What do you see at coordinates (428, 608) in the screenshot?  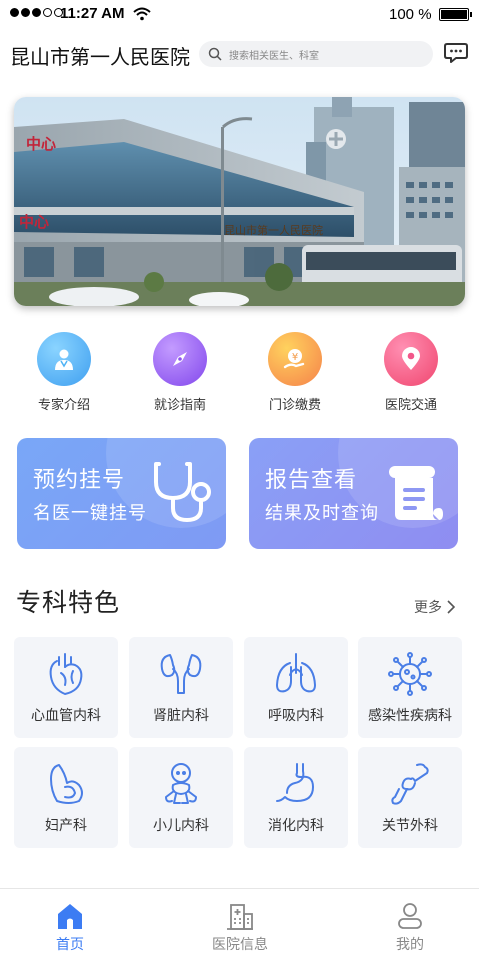 I see `more-label: 更多` at bounding box center [428, 608].